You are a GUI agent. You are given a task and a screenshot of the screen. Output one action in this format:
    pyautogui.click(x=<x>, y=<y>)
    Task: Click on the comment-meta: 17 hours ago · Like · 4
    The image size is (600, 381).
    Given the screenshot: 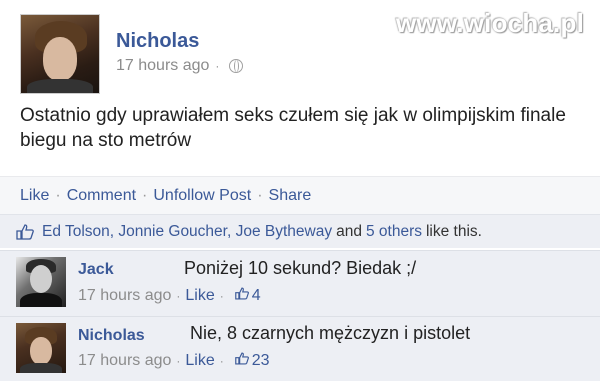 What is the action you would take?
    pyautogui.click(x=169, y=296)
    